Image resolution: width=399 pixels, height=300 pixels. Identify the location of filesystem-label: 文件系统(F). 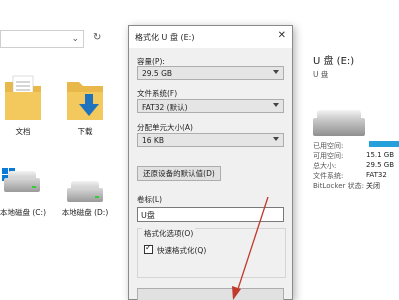
(157, 93).